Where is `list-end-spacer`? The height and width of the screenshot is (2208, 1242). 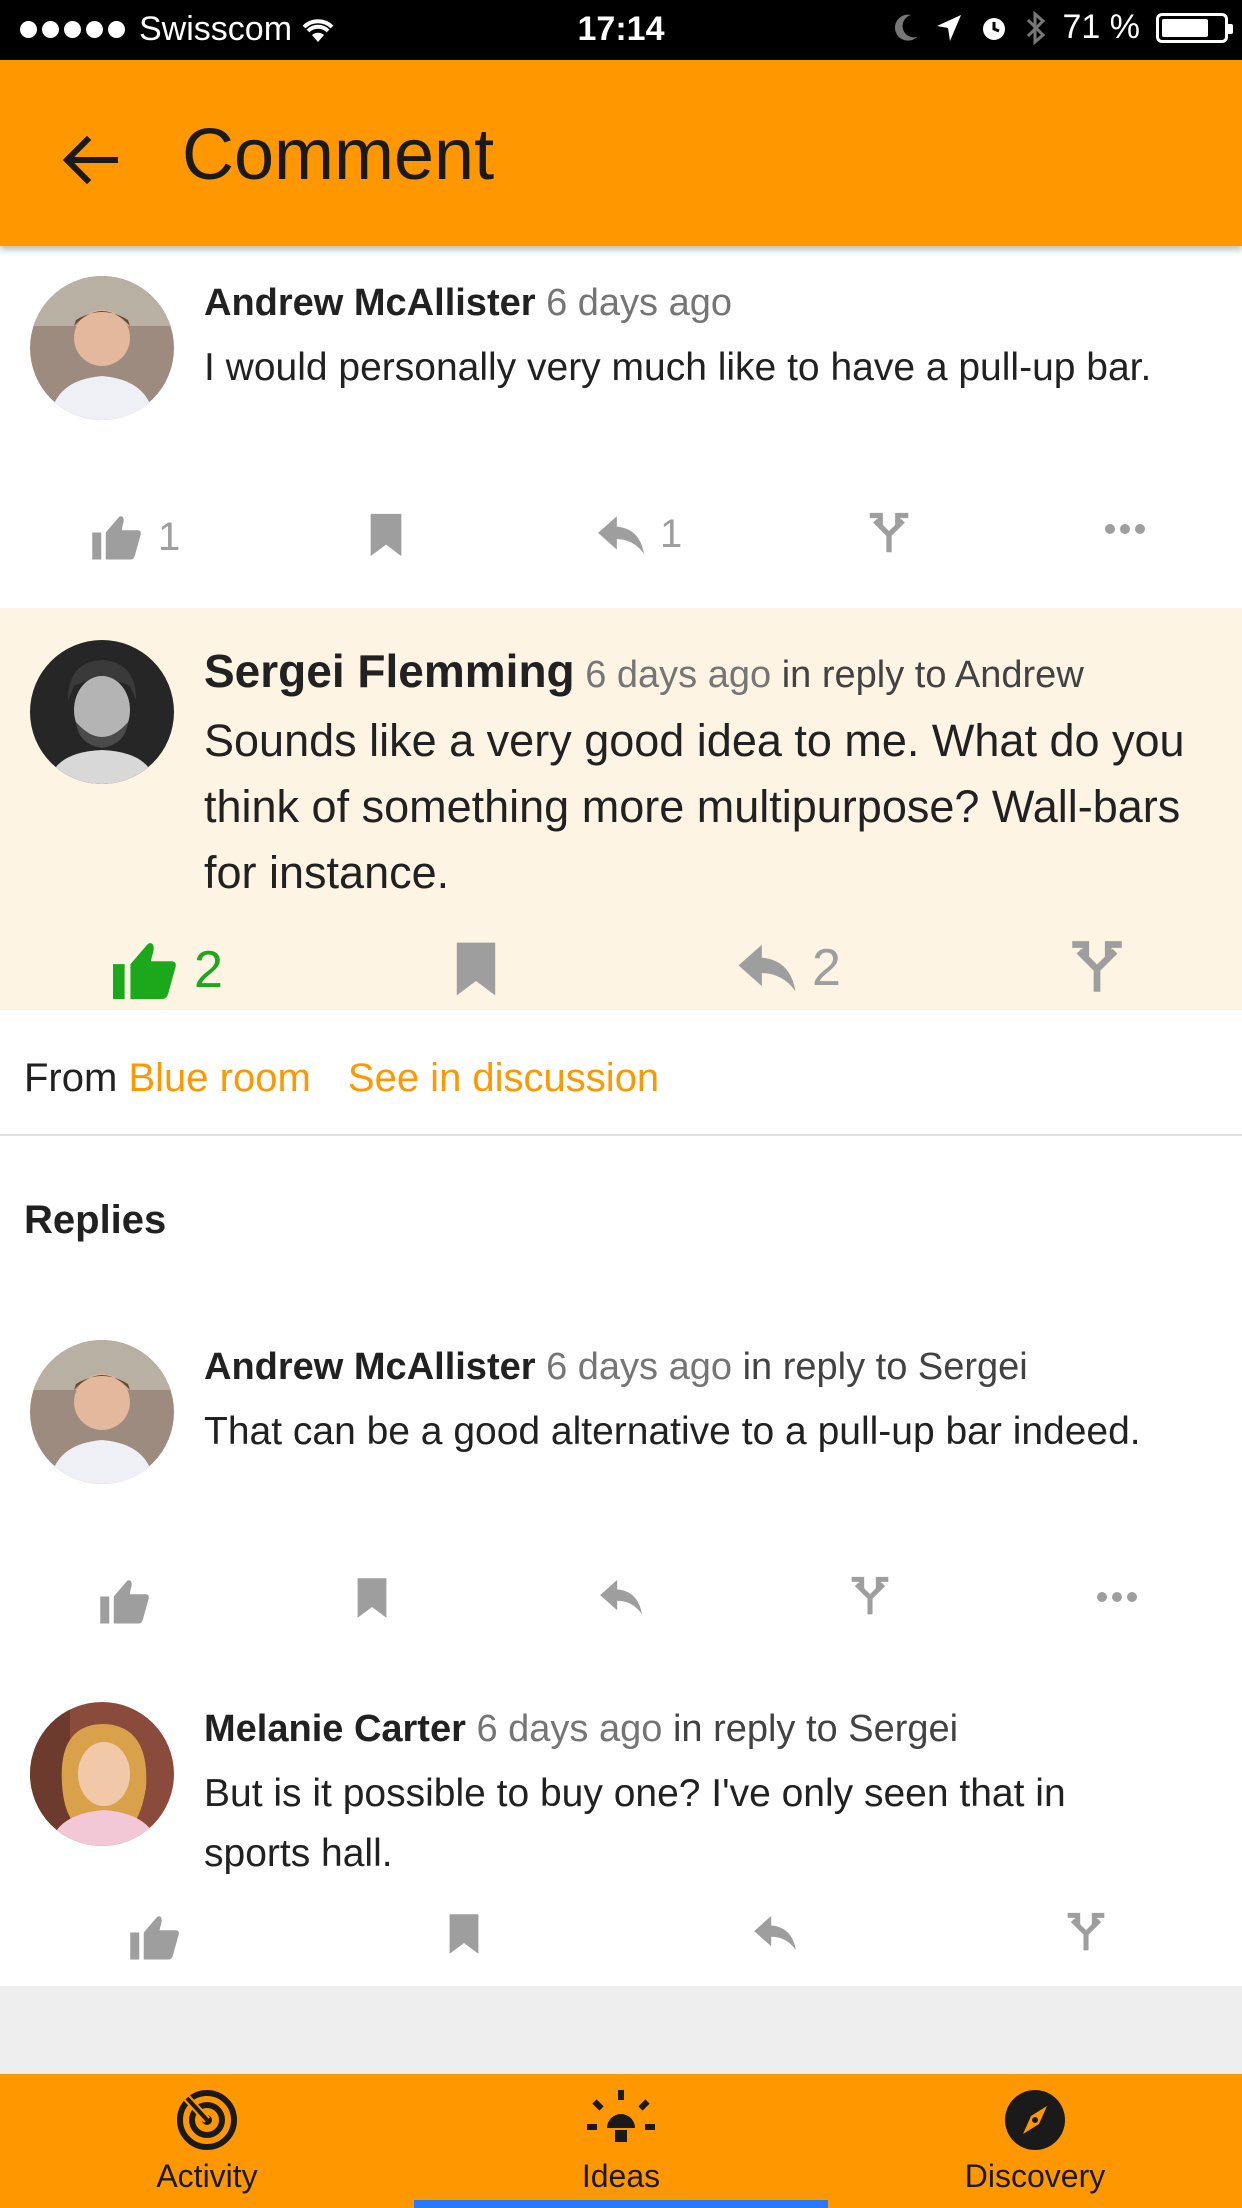 list-end-spacer is located at coordinates (621, 2030).